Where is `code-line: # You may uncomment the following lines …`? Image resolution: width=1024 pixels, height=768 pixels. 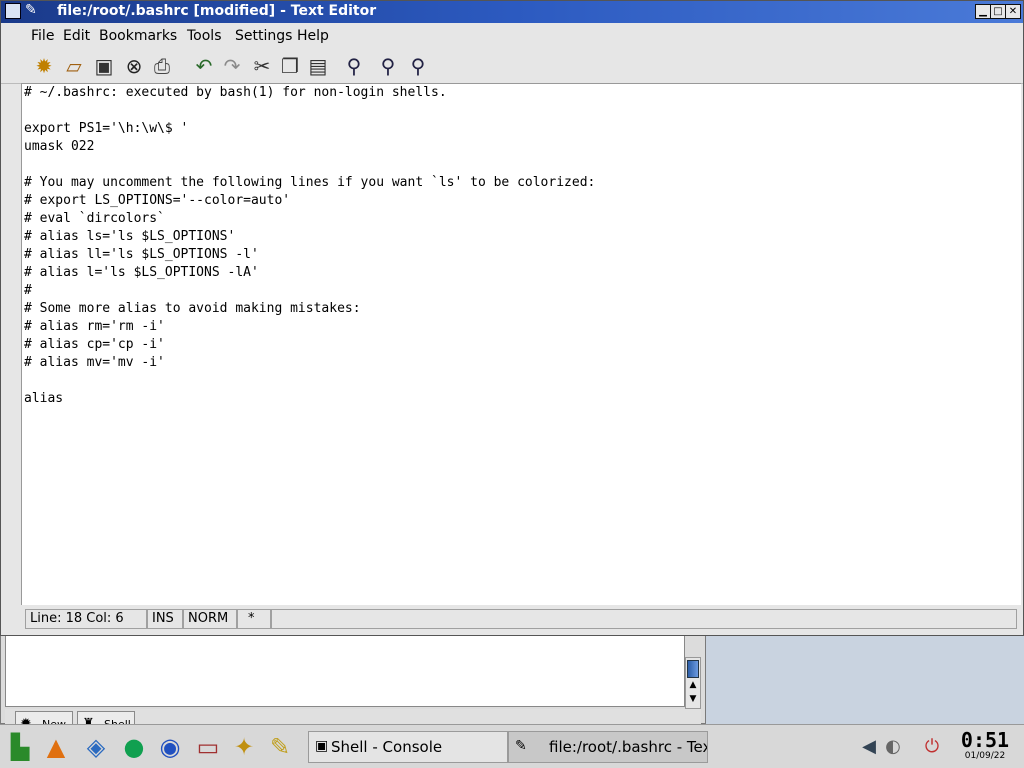
code-line: # You may uncomment the following lines … is located at coordinates (310, 182).